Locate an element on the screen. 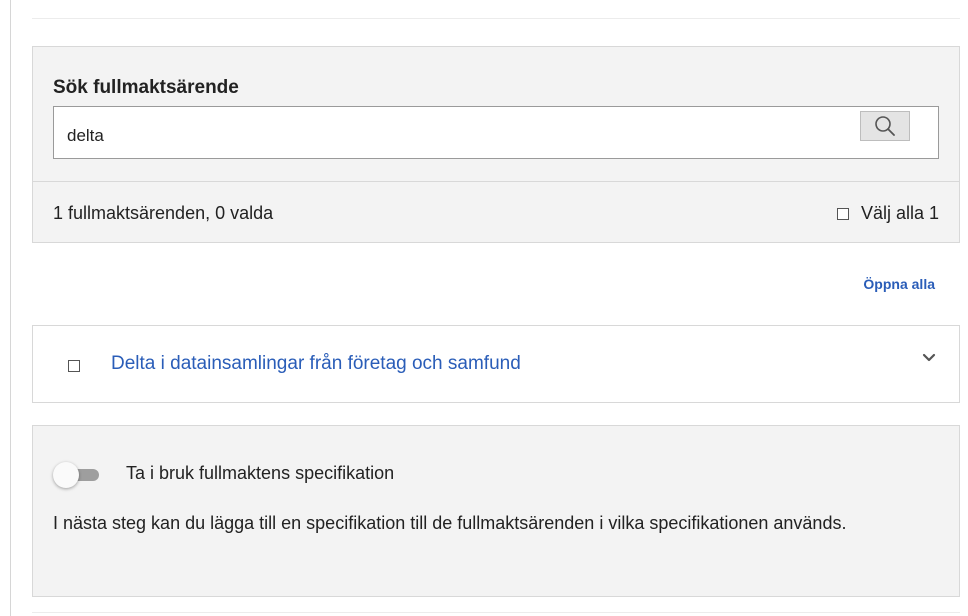  bottom-divider is located at coordinates (496, 612).